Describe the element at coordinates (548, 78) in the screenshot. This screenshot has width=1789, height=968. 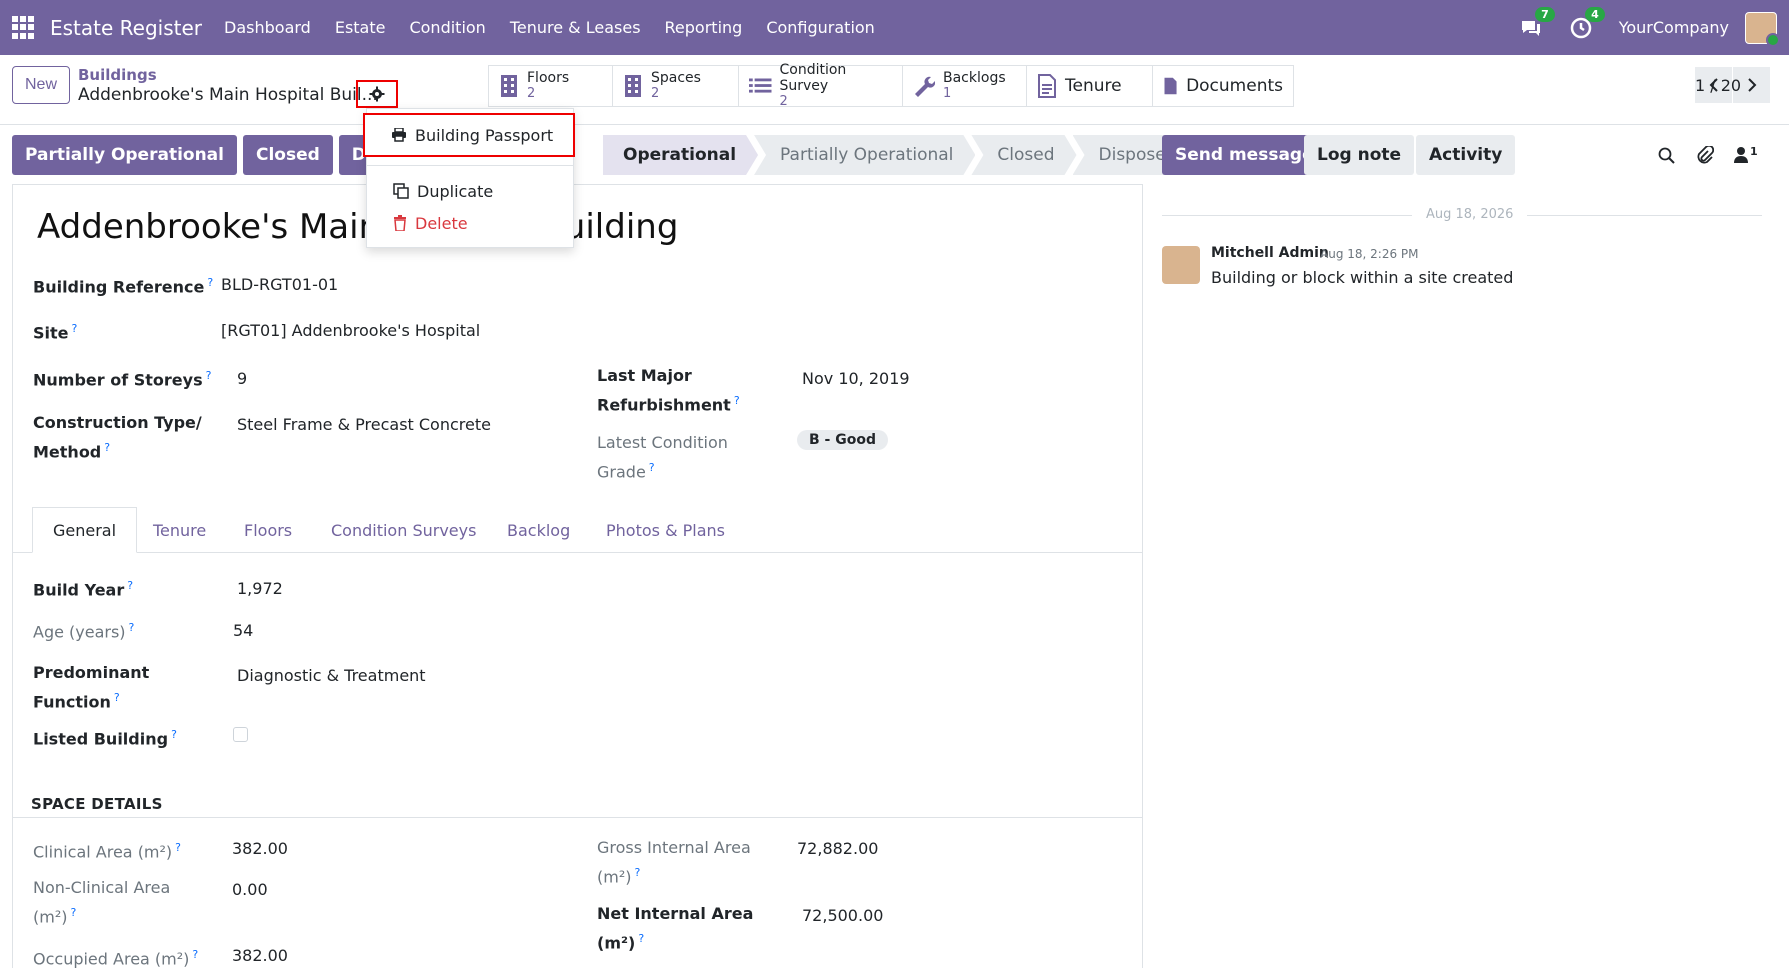
I see `smart-label: Floors` at that location.